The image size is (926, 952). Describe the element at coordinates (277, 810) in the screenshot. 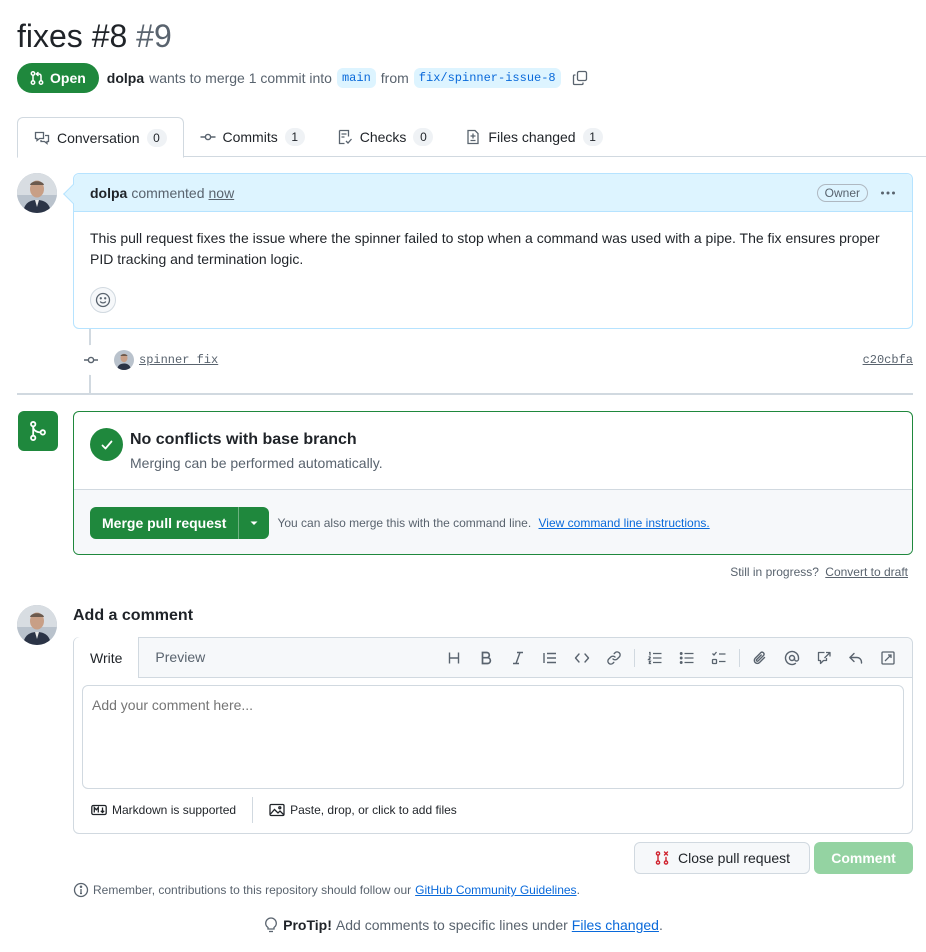

I see `image-icon` at that location.